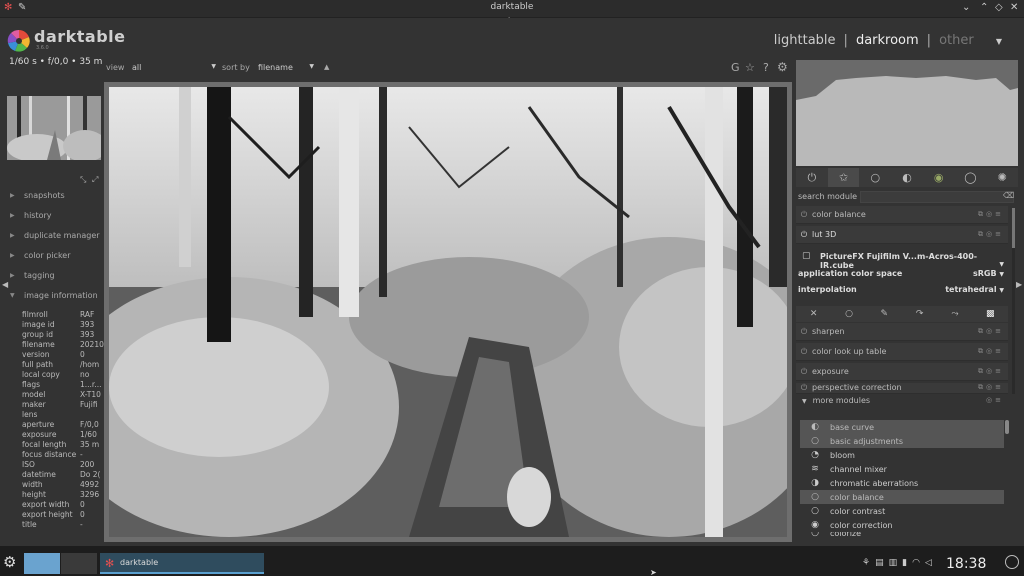 Image resolution: width=1024 pixels, height=576 pixels. Describe the element at coordinates (57, 275) in the screenshot. I see `module-tagging: ▶ tagging` at that location.